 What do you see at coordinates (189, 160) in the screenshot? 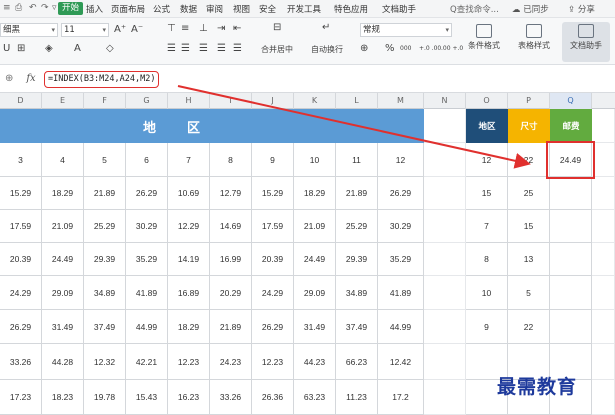
I see `weight-header-cell: 7` at bounding box center [189, 160].